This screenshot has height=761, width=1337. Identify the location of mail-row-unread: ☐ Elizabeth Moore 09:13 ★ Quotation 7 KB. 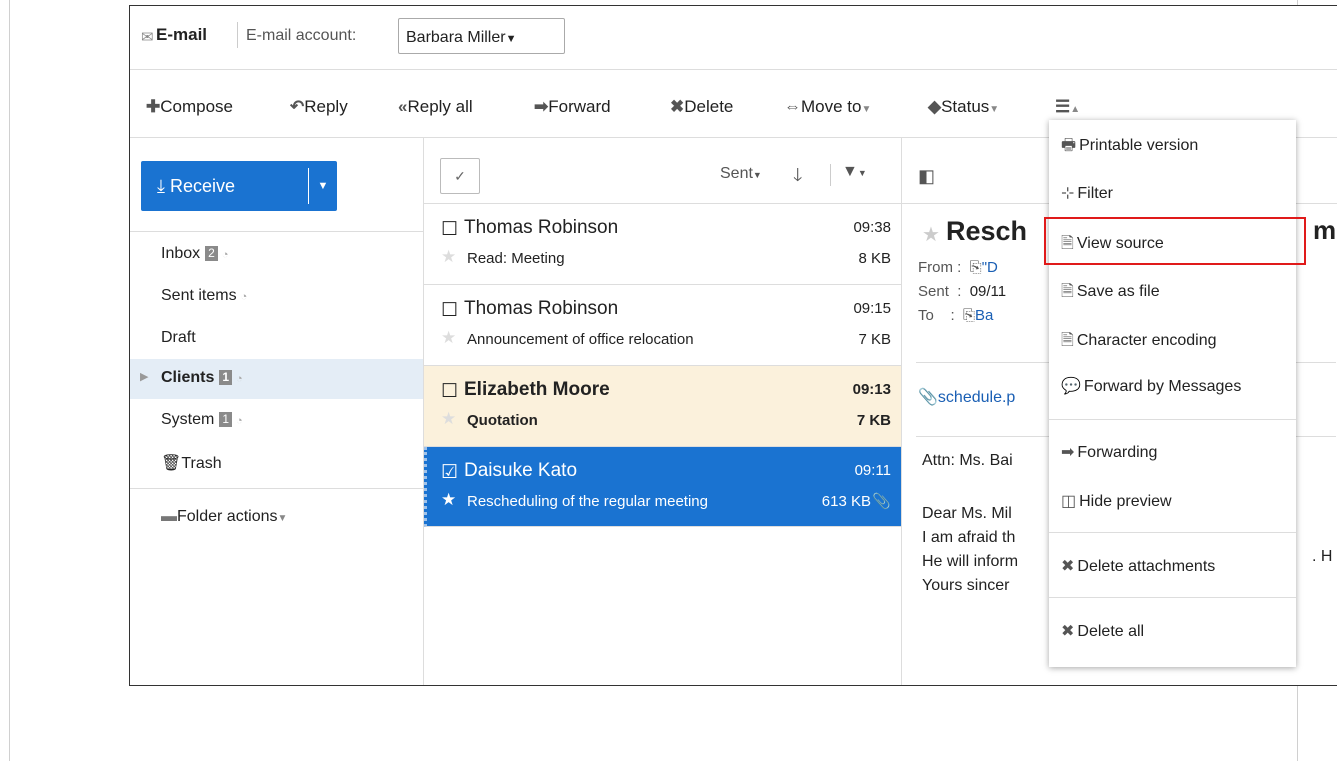
(662, 406).